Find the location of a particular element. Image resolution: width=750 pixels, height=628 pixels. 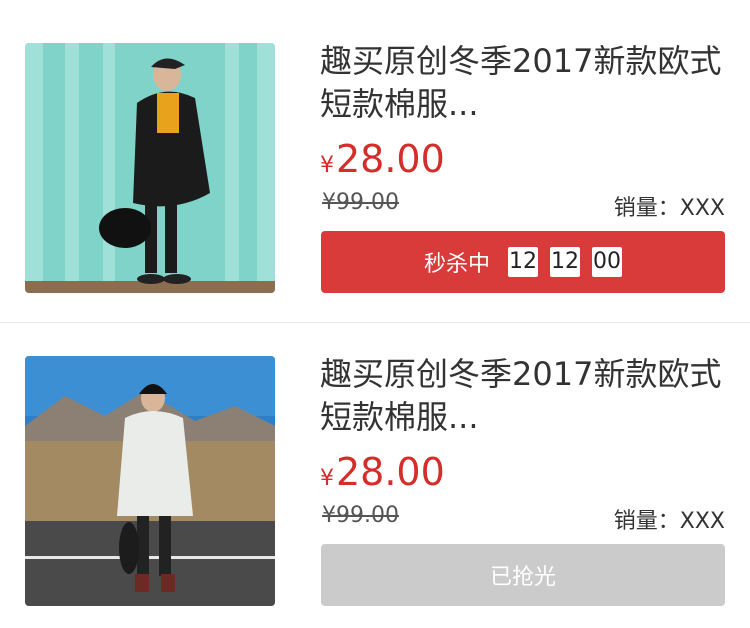

countdown-seconds: 00 is located at coordinates (607, 262).